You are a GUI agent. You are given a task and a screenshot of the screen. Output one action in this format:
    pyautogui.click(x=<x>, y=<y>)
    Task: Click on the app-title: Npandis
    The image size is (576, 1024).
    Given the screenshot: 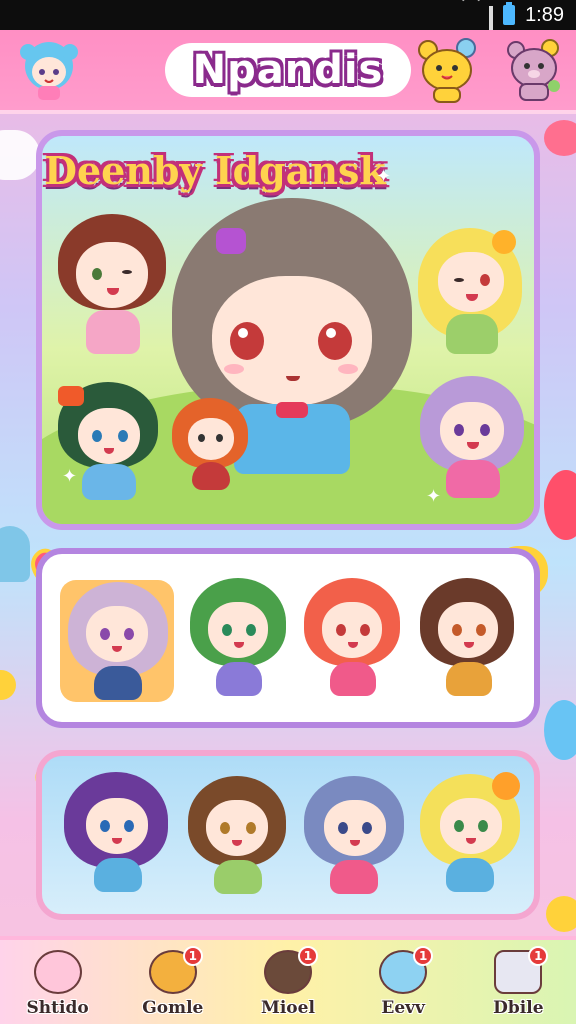 What is the action you would take?
    pyautogui.click(x=288, y=70)
    